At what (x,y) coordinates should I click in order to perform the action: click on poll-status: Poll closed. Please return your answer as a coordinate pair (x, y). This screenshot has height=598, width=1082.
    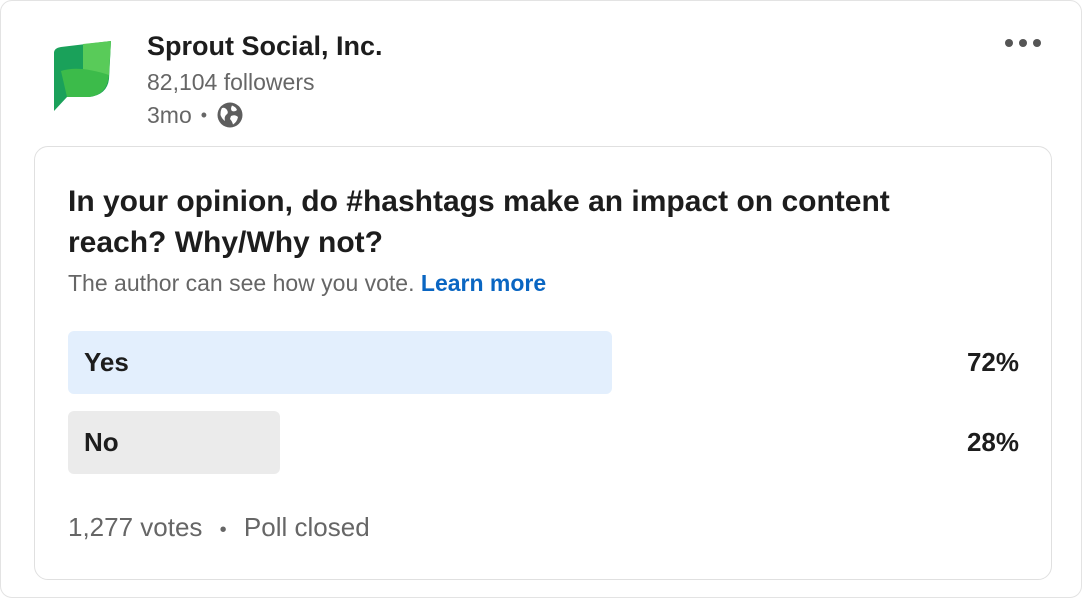
    Looking at the image, I should click on (306, 527).